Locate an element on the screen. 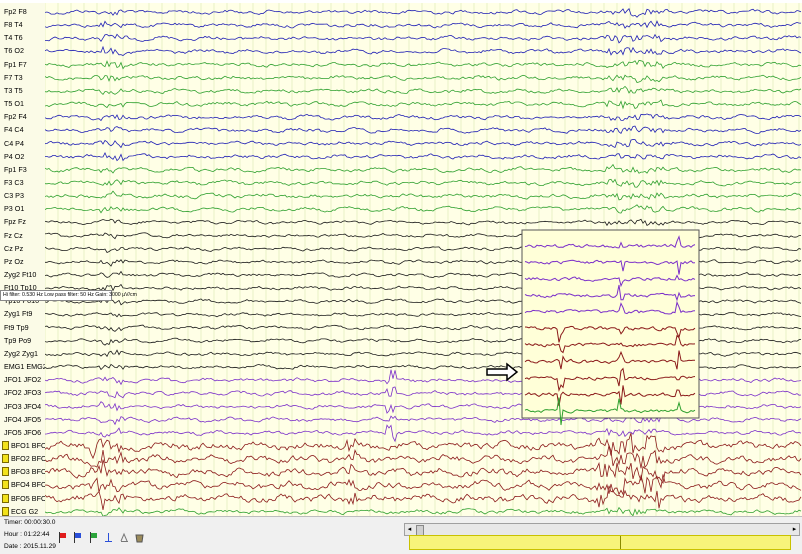 This screenshot has width=802, height=554. channel-label: JFO4 JFO5 is located at coordinates (22, 420).